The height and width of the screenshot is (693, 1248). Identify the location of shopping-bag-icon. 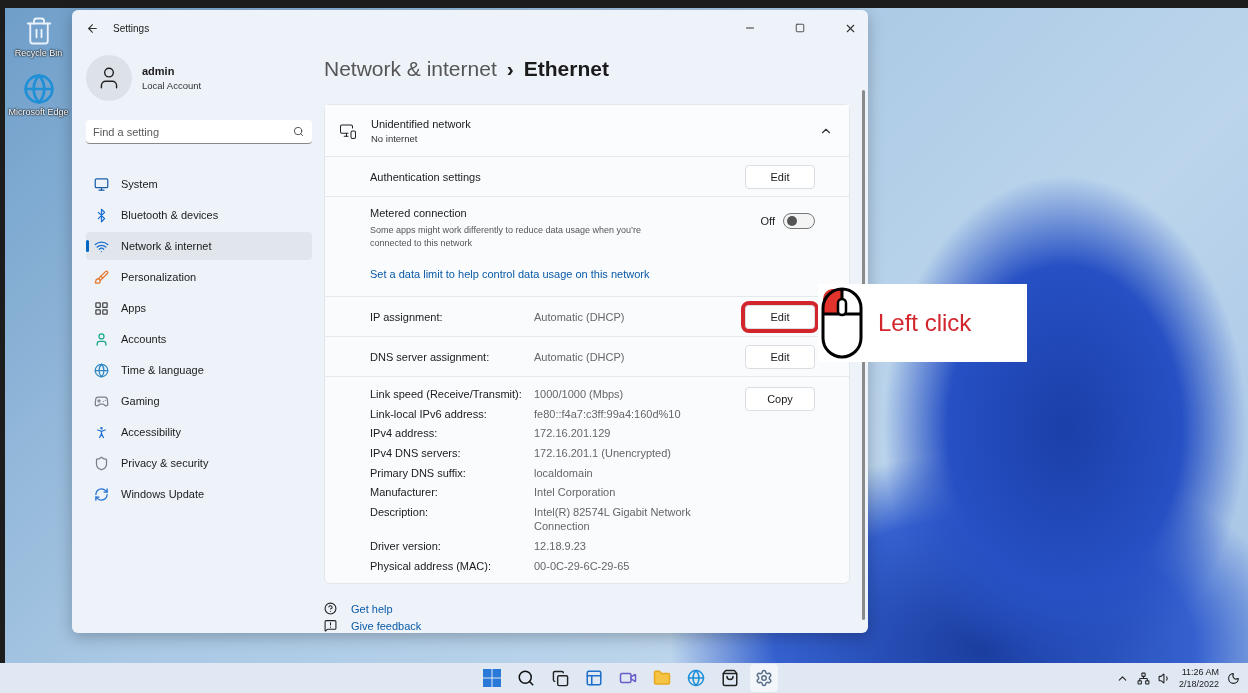
(730, 678).